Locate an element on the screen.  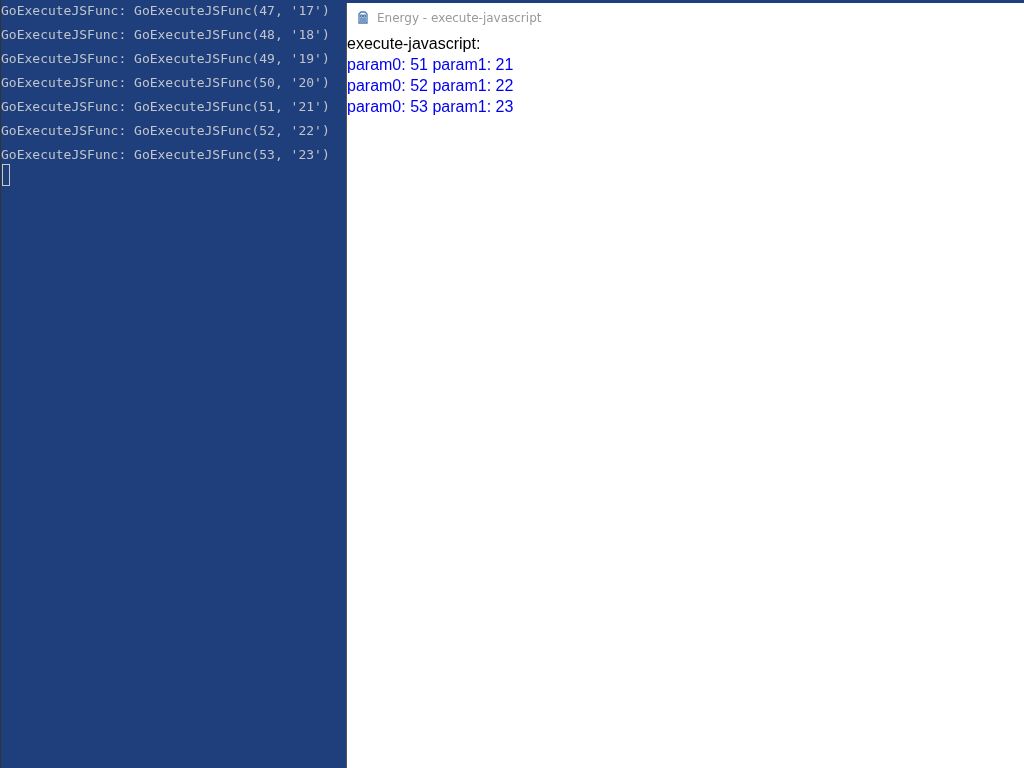
result-line: param0: 52 param1: 22 is located at coordinates (431, 86).